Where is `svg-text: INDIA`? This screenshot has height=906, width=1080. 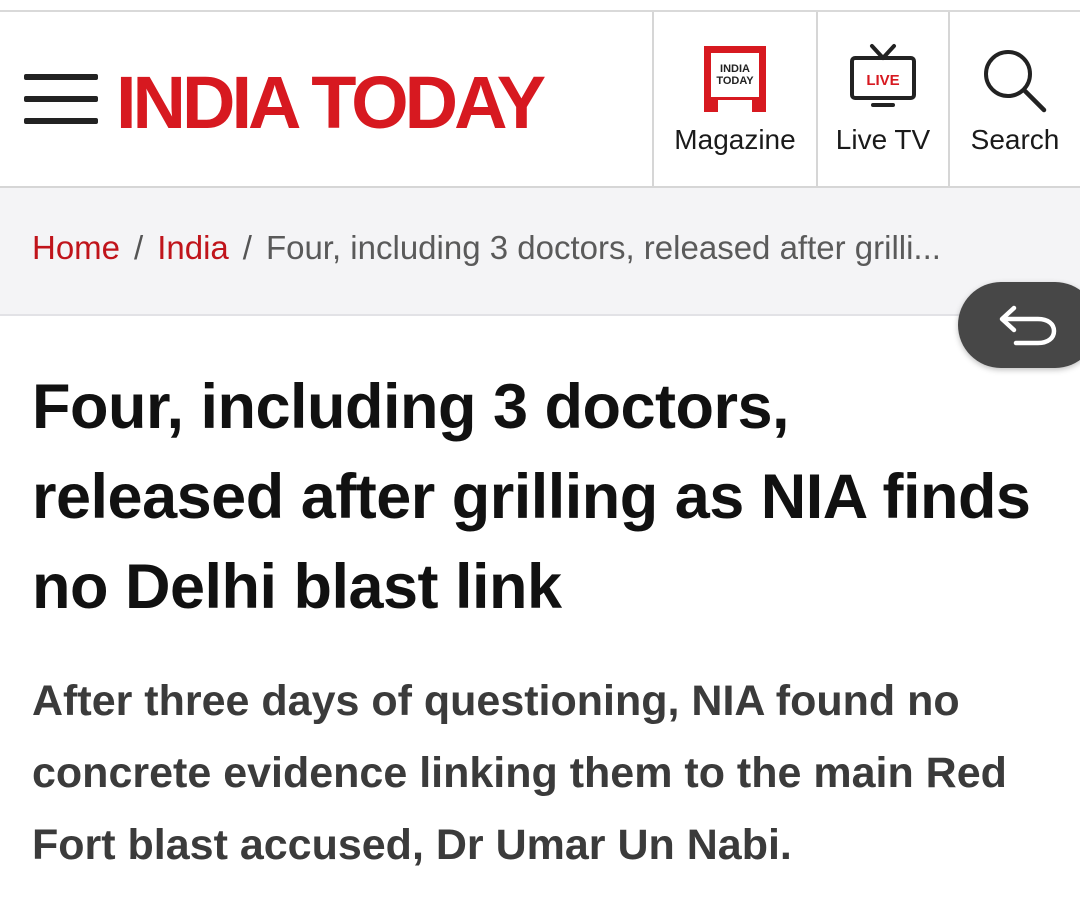 svg-text: INDIA is located at coordinates (735, 69).